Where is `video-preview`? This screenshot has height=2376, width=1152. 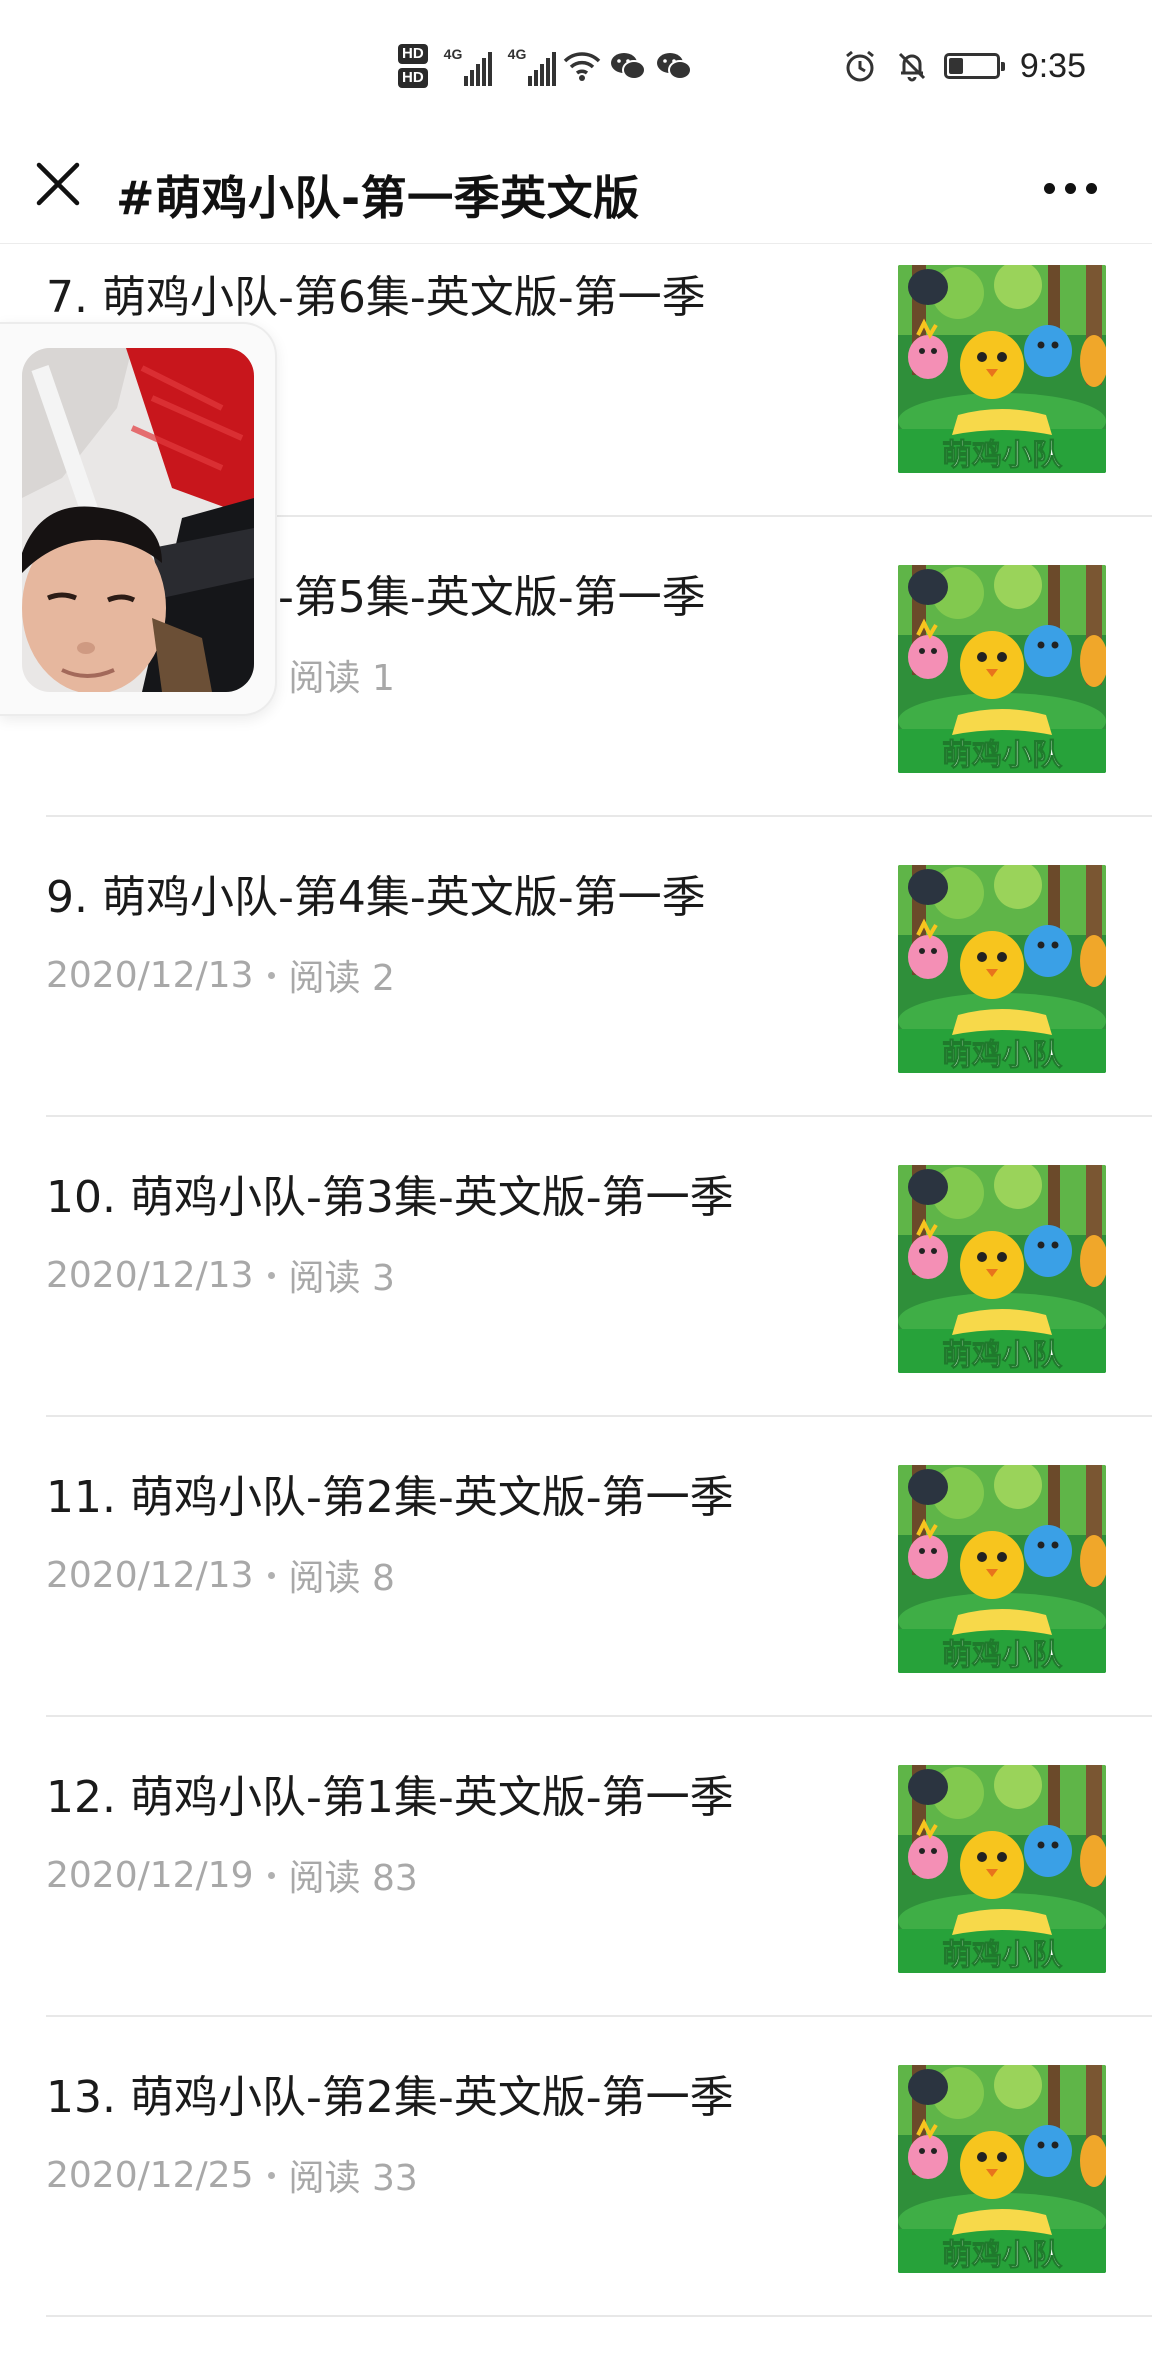 video-preview is located at coordinates (138, 520).